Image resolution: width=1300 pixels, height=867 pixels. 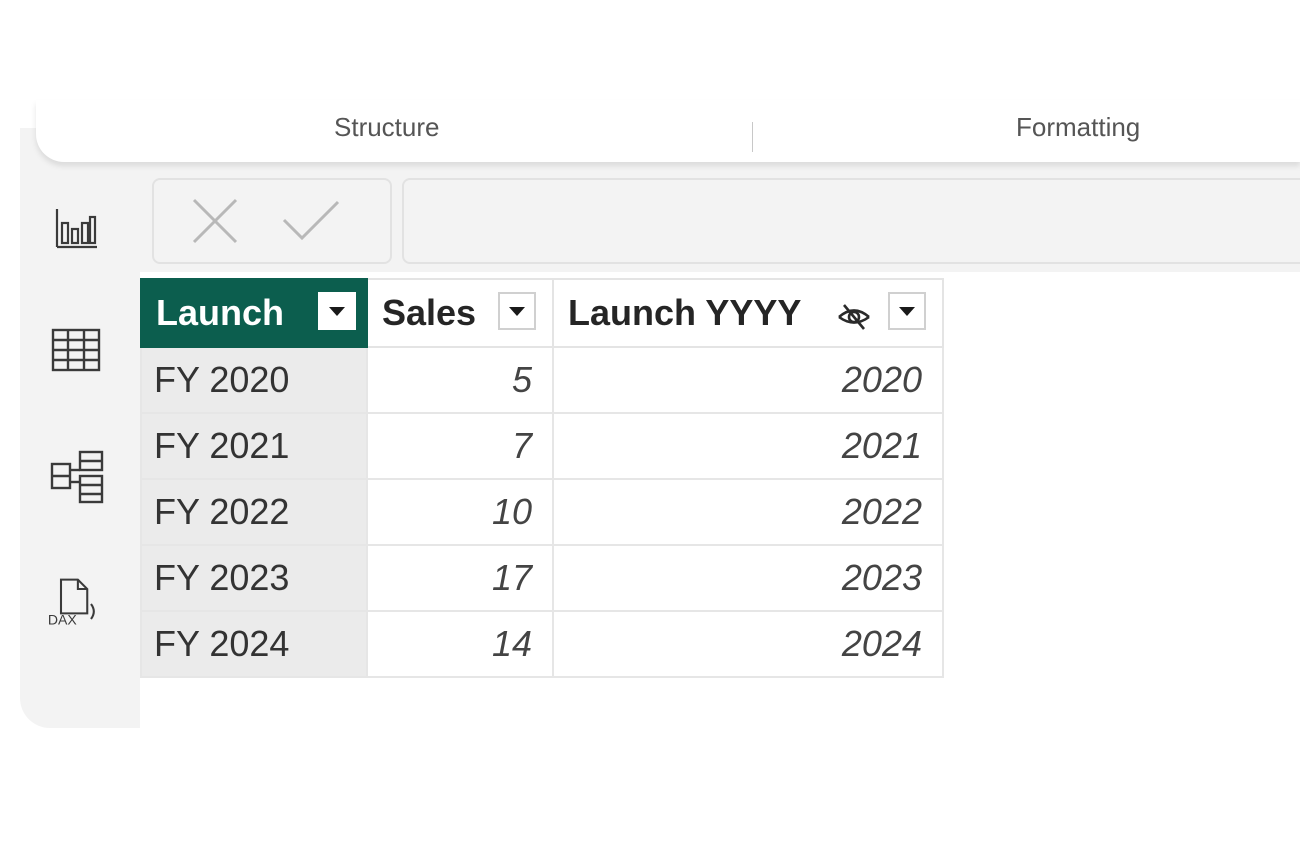 I want to click on table-row: FY 2020 5 2020, so click(x=542, y=380).